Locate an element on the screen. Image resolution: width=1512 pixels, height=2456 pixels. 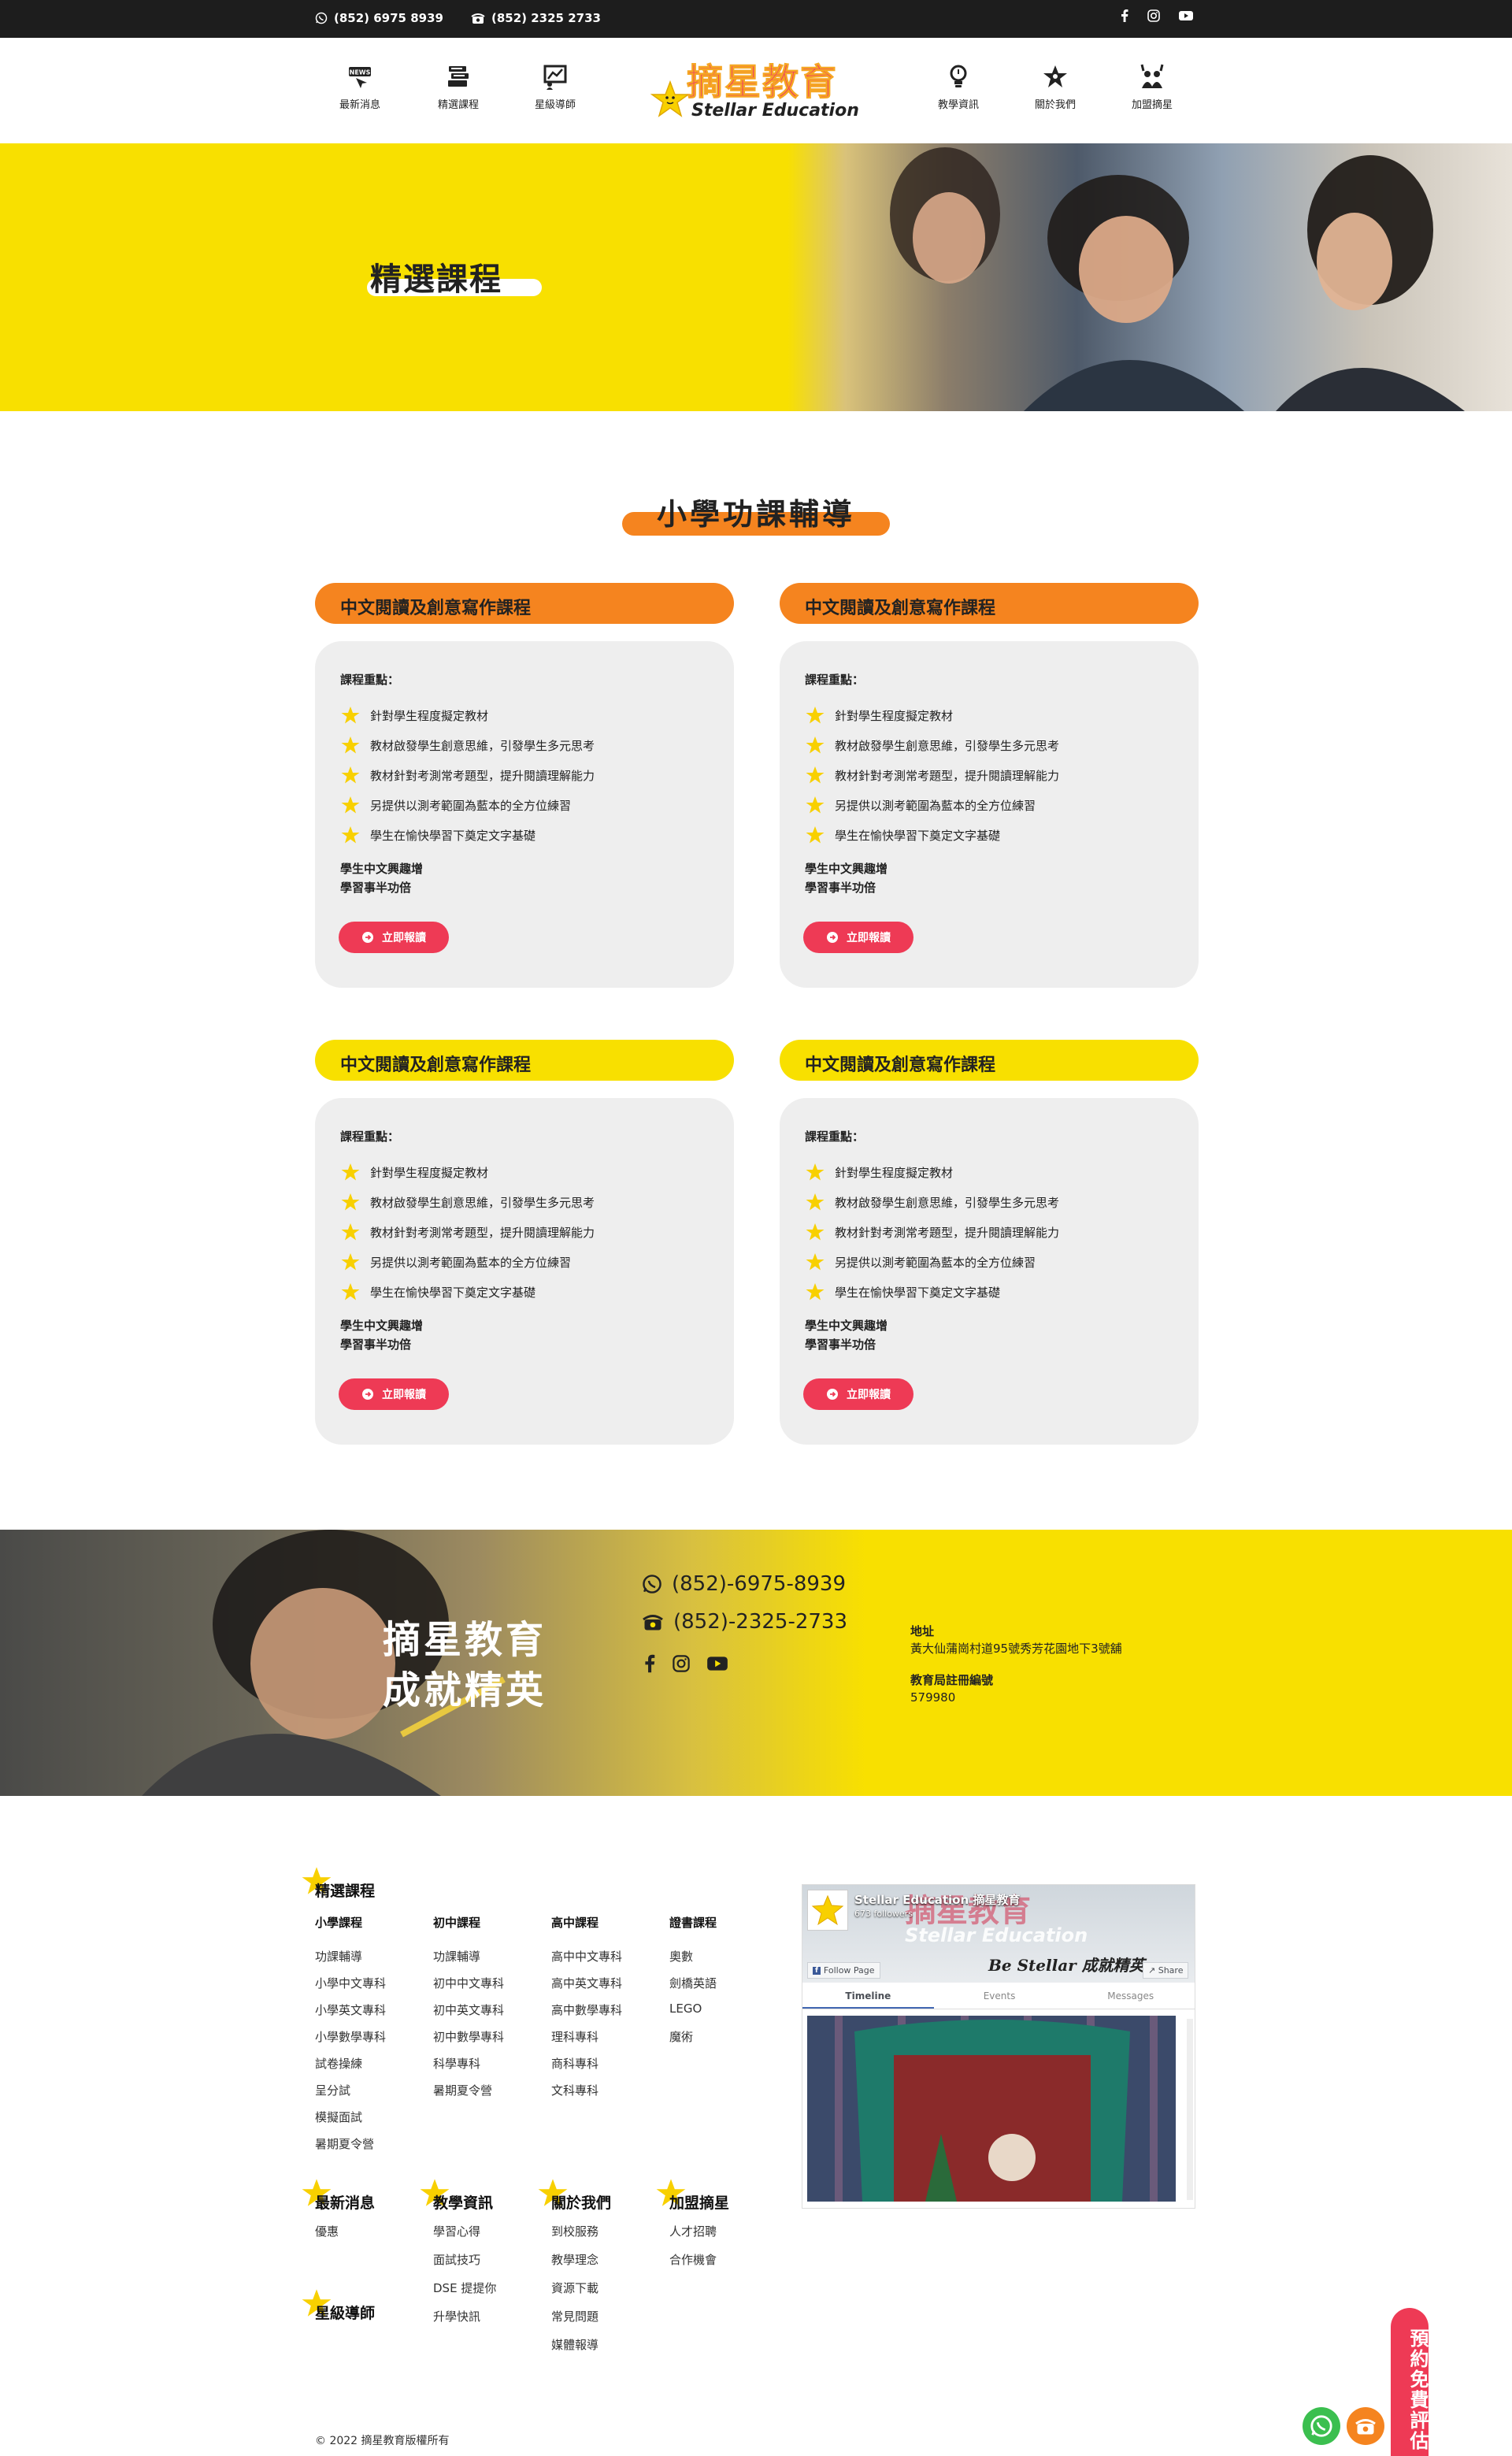
footer-courses-title: 精選課程 is located at coordinates (338, 1884).